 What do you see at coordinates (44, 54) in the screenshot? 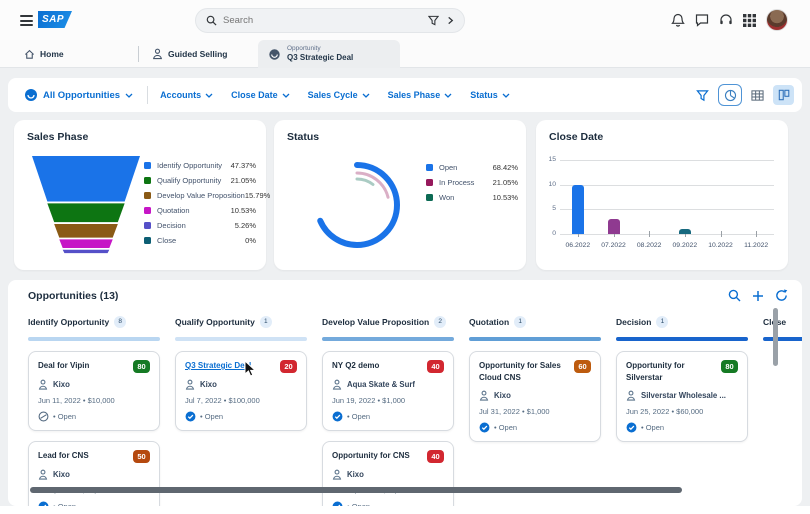
I see `tab-home: Home` at bounding box center [44, 54].